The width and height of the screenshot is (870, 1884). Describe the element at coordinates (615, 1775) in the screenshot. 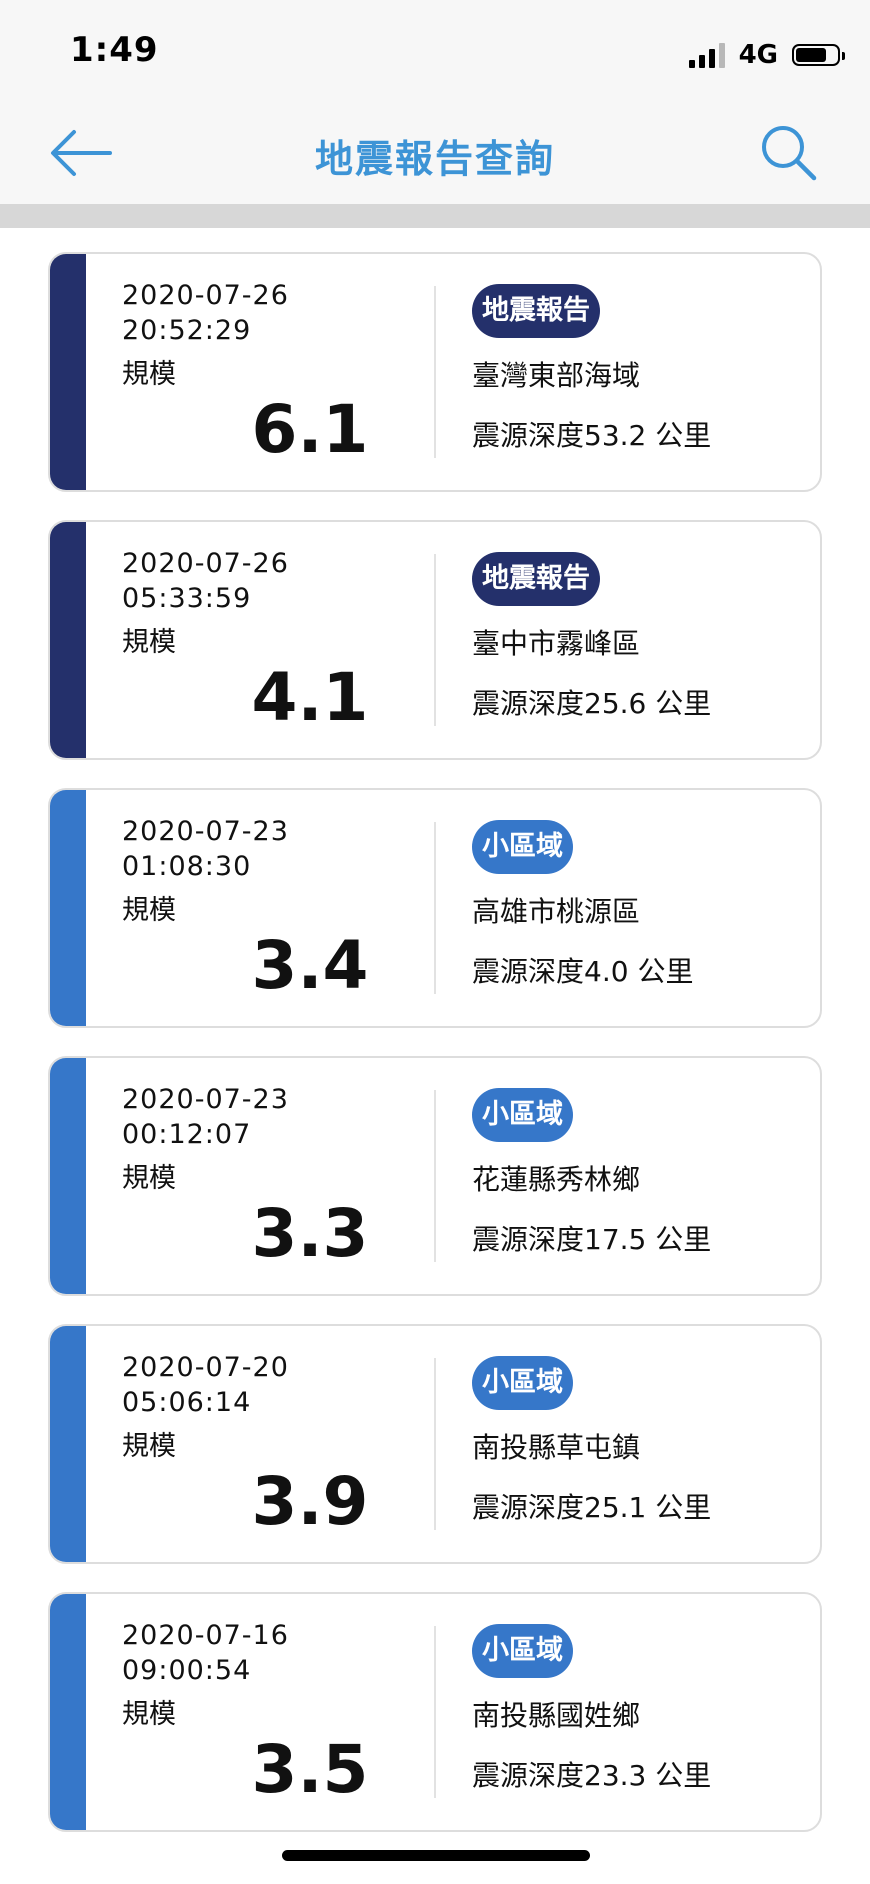

I see `depth-value: 23.3` at that location.